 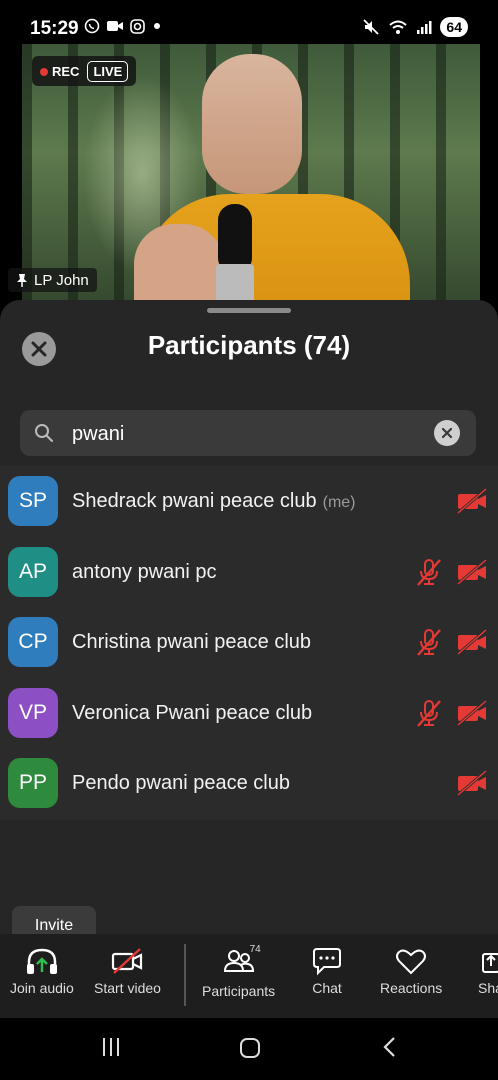 What do you see at coordinates (192, 712) in the screenshot?
I see `participant-name: Veronica Pwani peace club` at bounding box center [192, 712].